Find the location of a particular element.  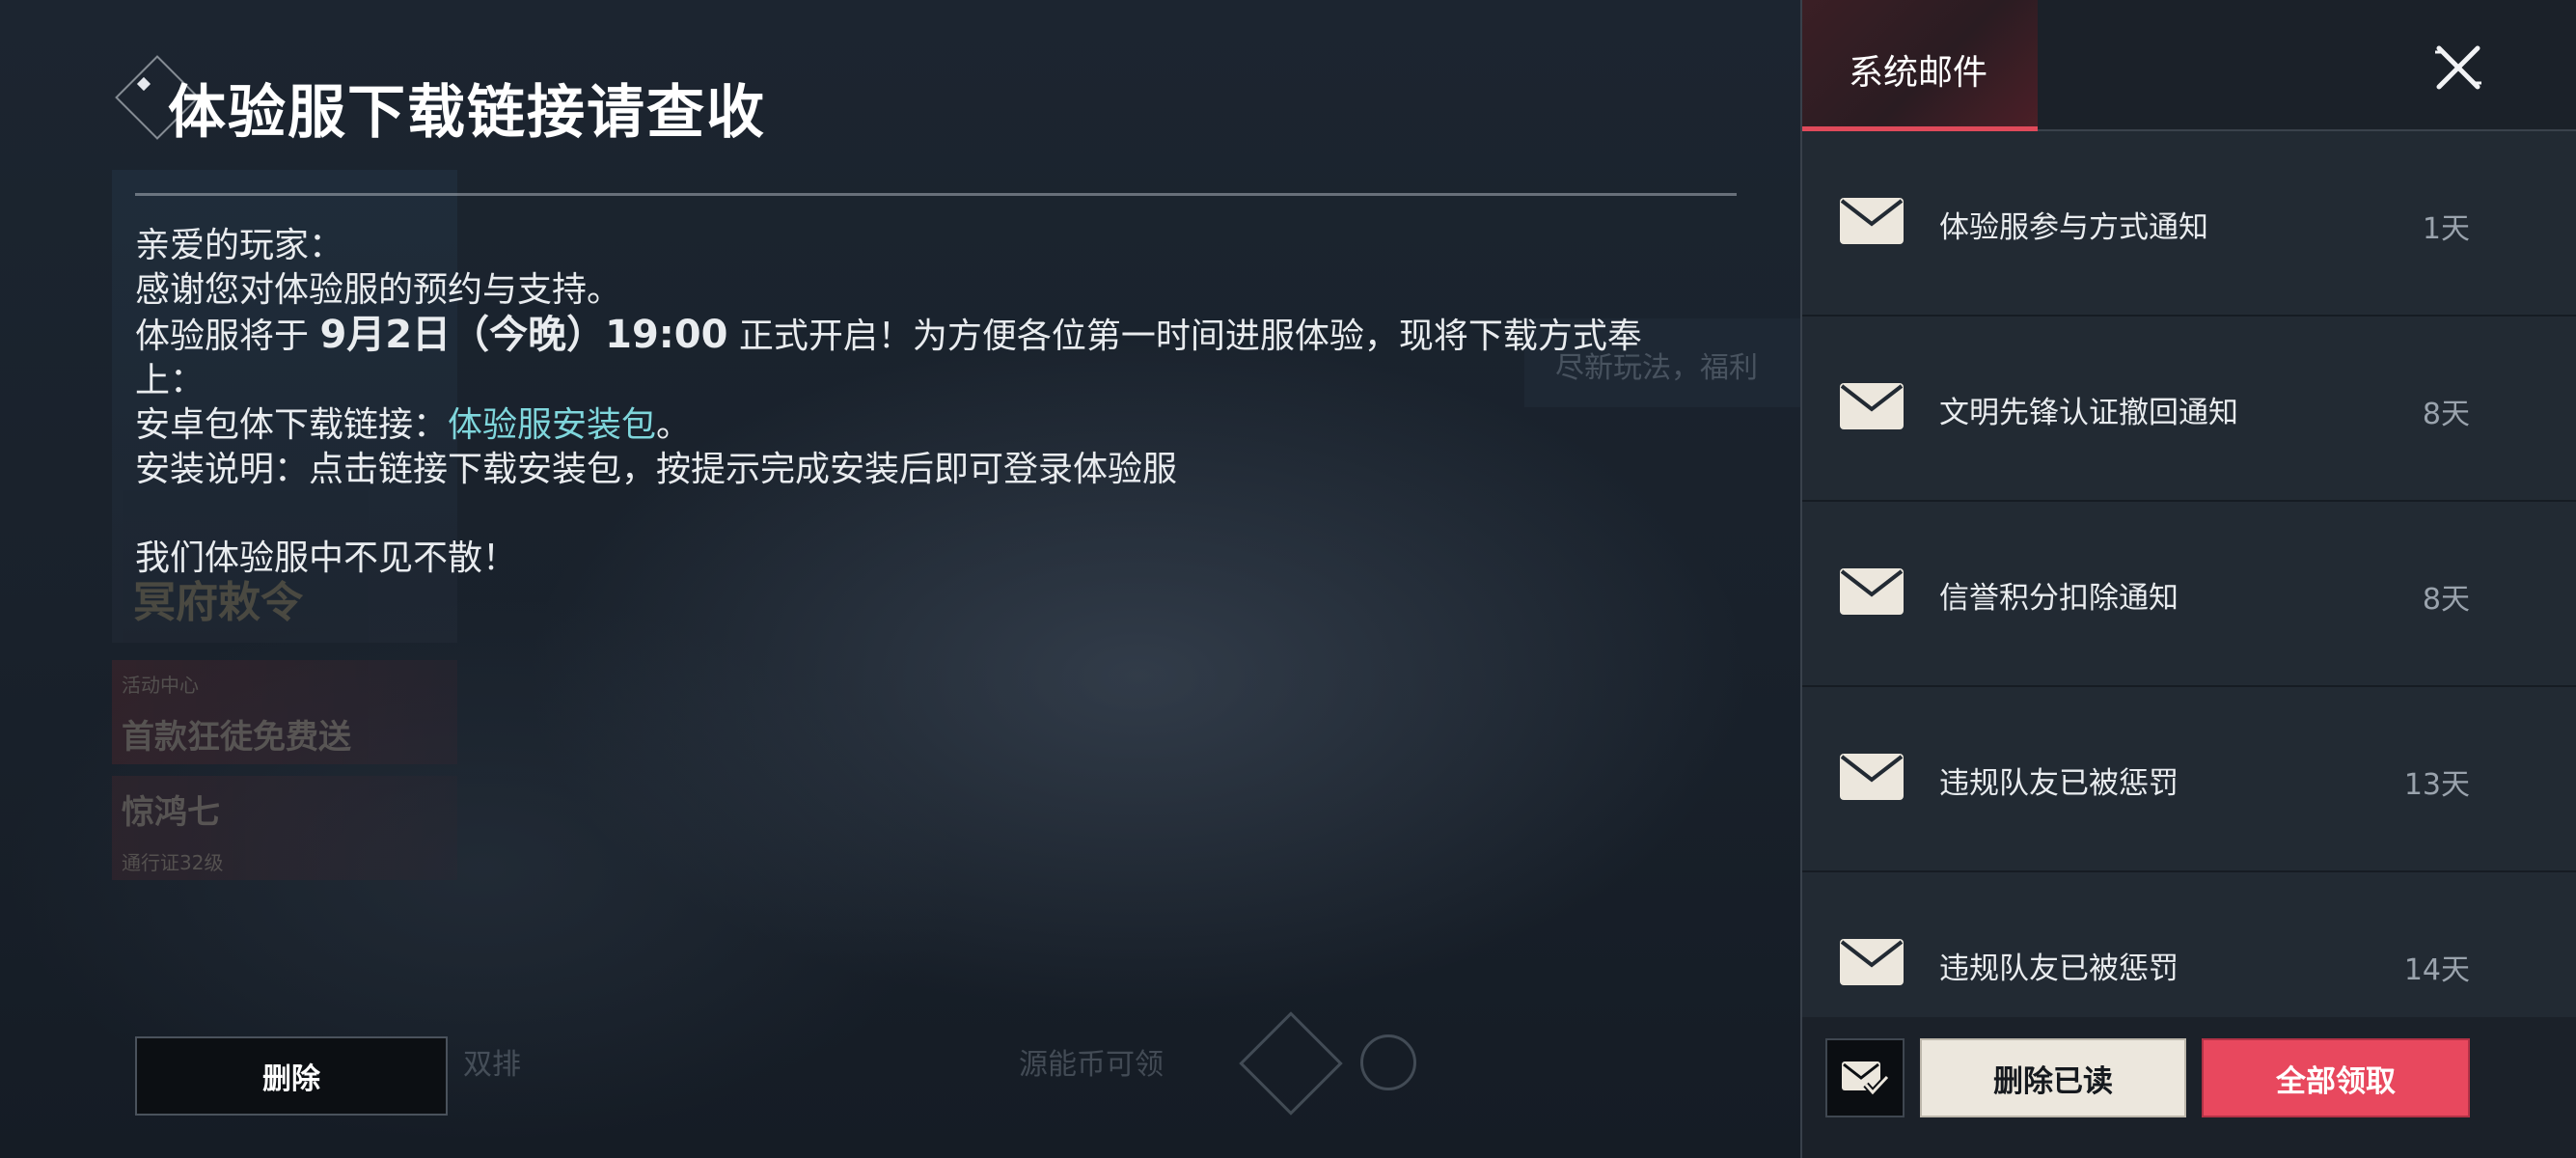

close-icon is located at coordinates (2458, 67).